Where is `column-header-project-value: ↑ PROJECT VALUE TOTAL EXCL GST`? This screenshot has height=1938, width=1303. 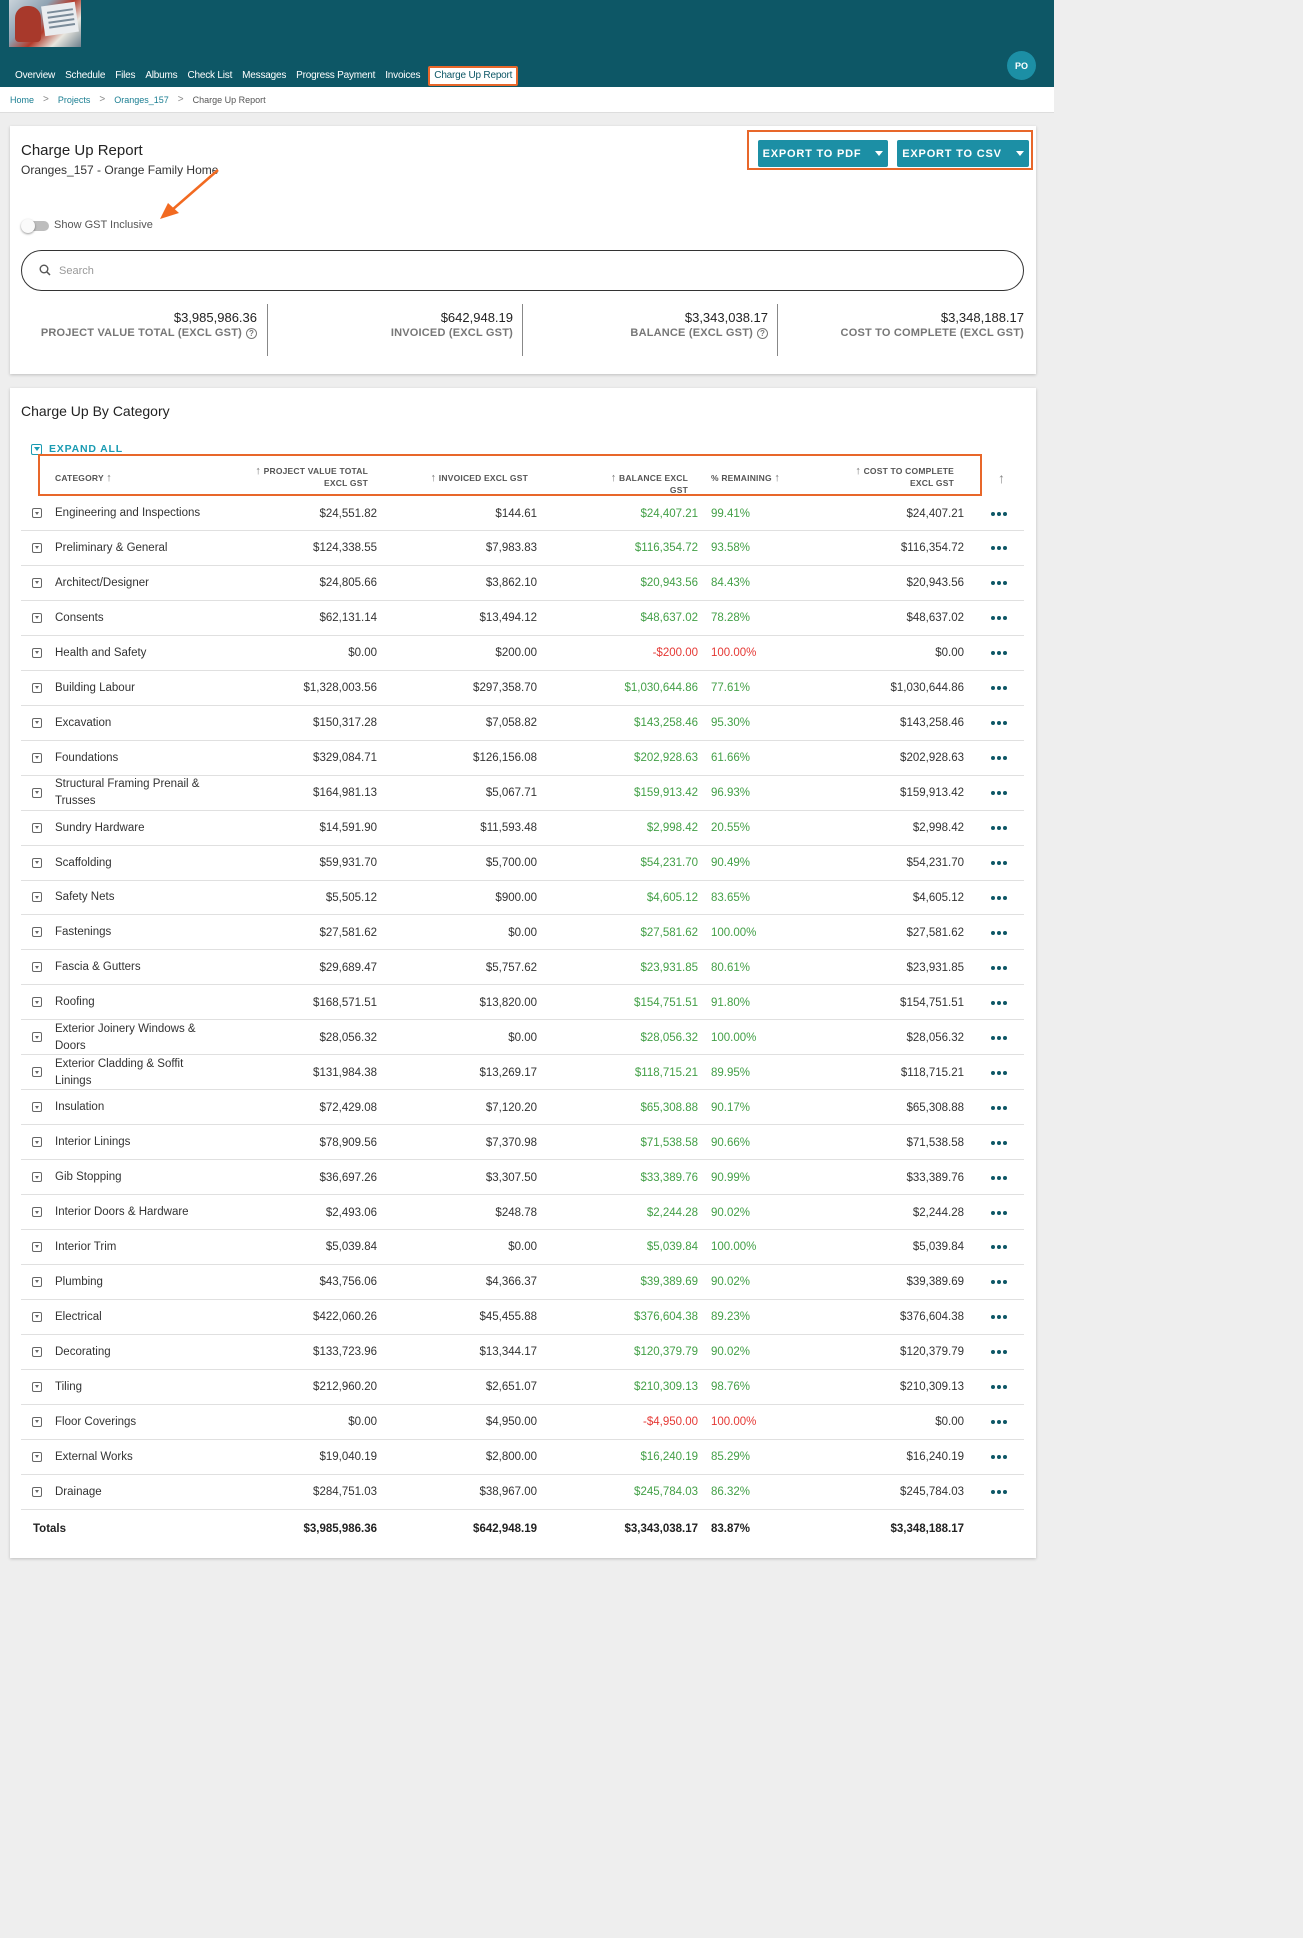 column-header-project-value: ↑ PROJECT VALUE TOTAL EXCL GST is located at coordinates (301, 477).